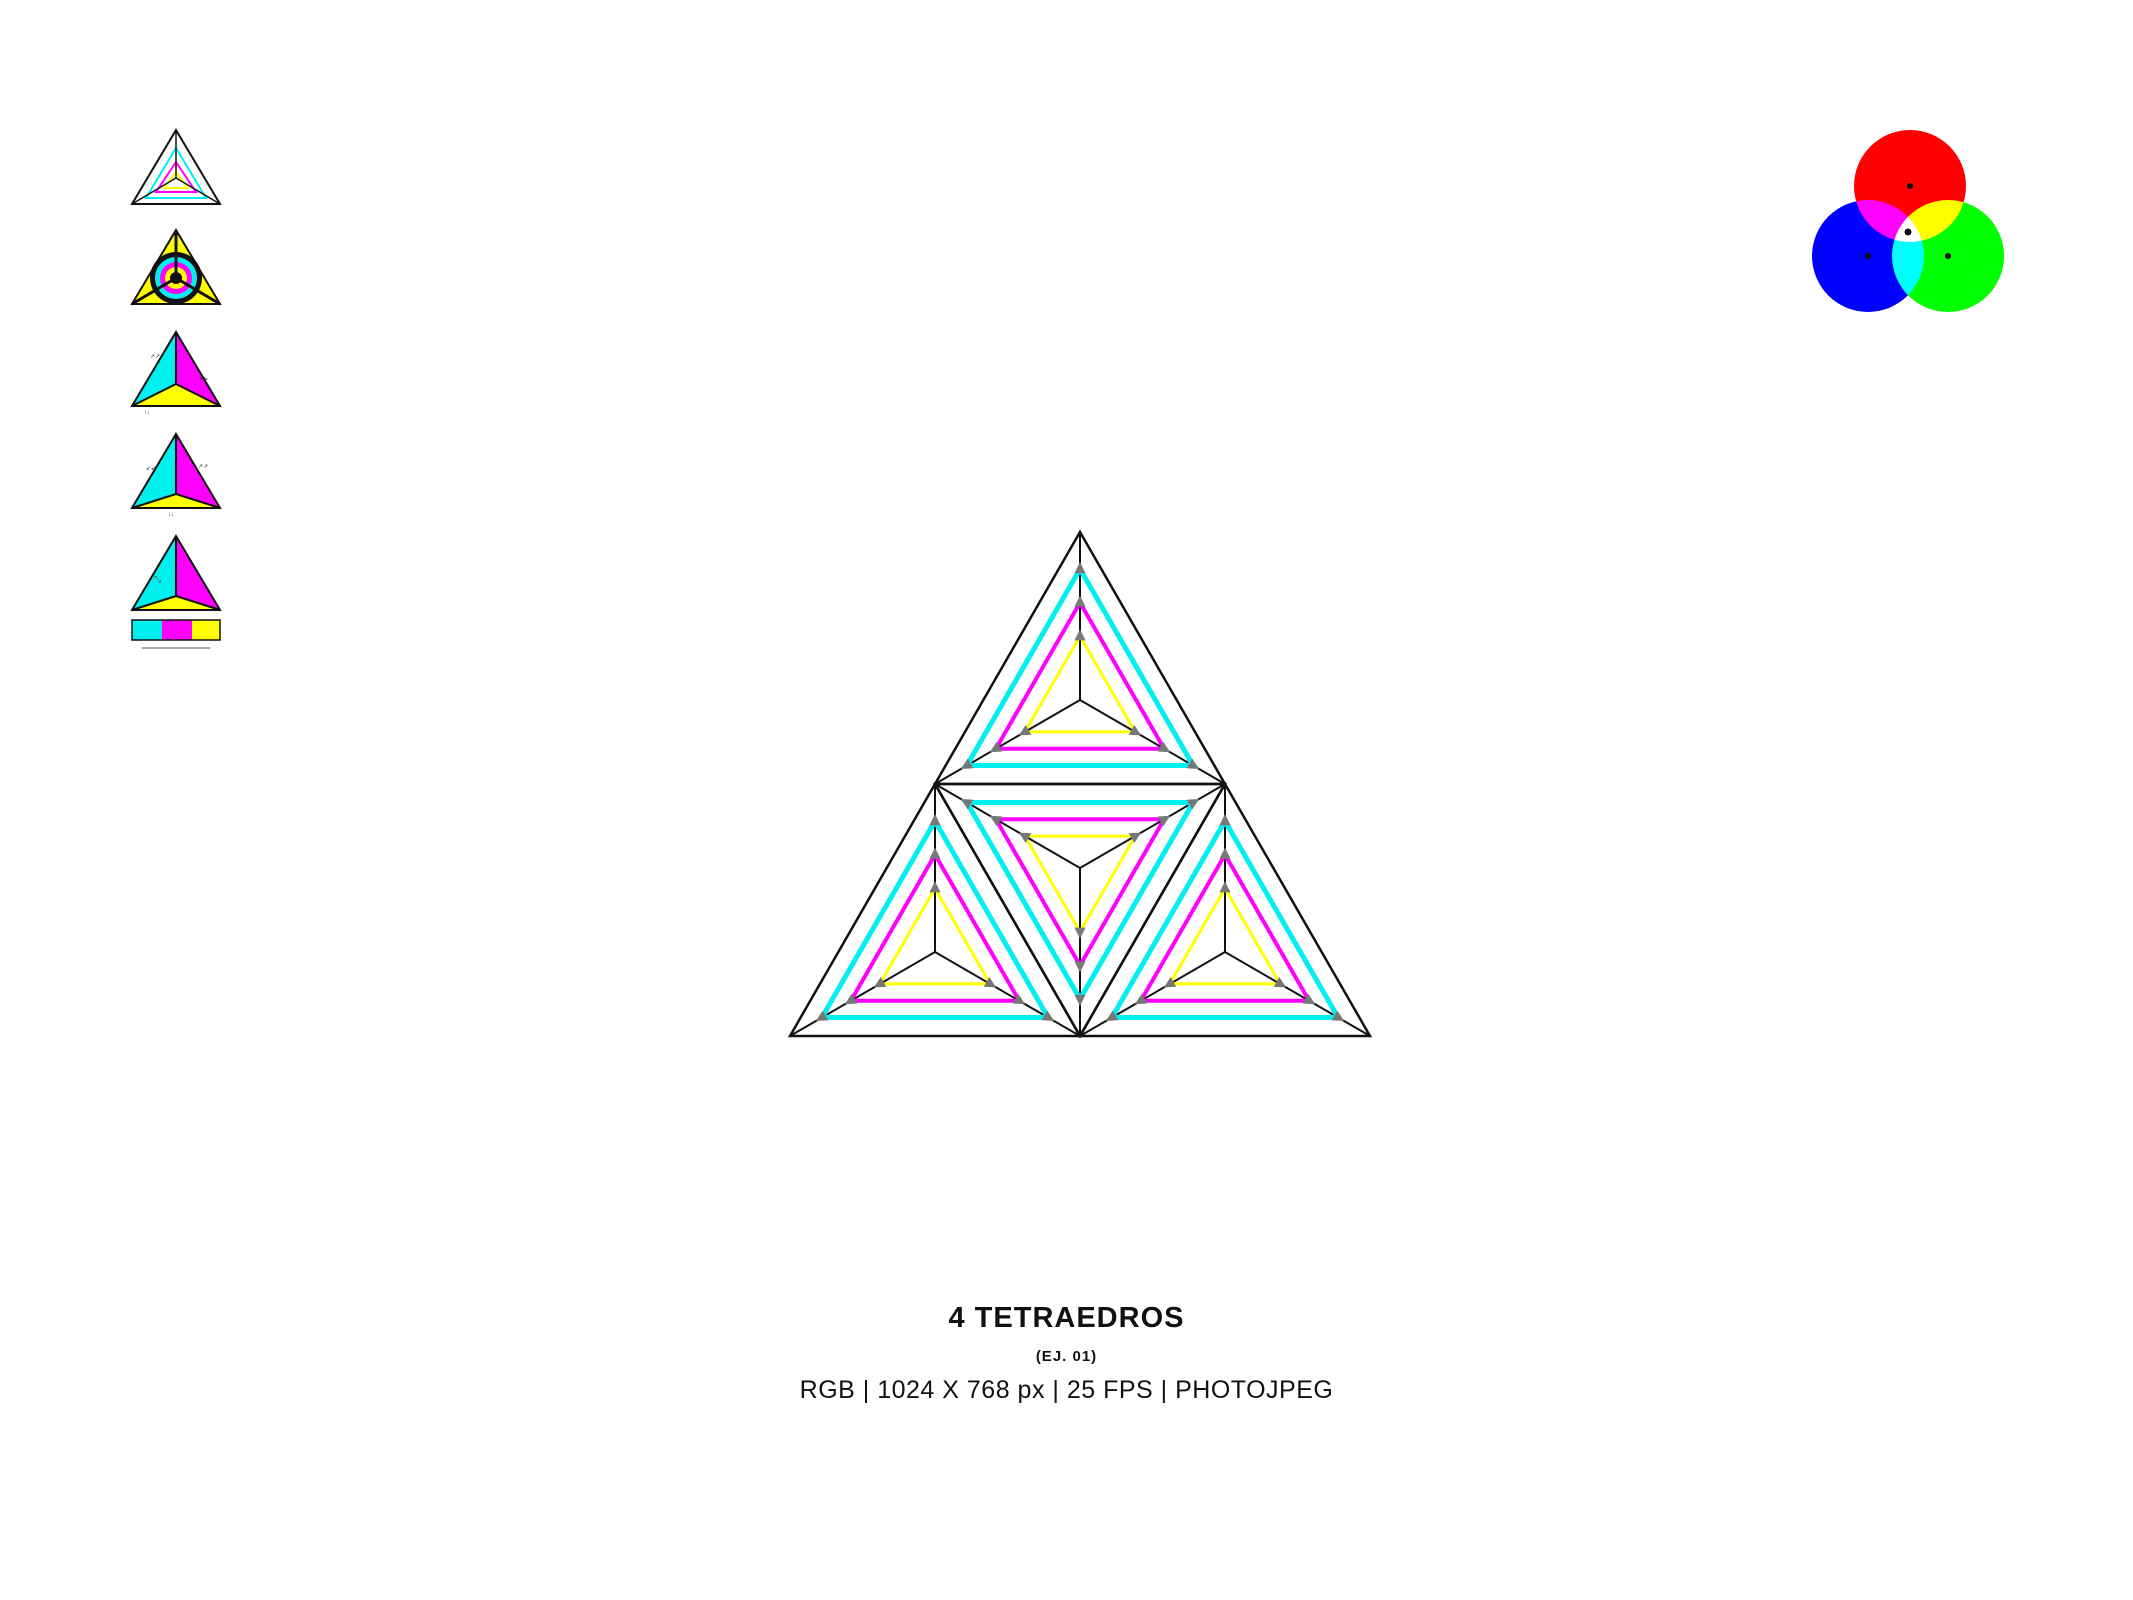 The width and height of the screenshot is (2133, 1600). What do you see at coordinates (1066, 1390) in the screenshot?
I see `caption-specs: RGB | 1024 X 768 px | 25 FPS | PHOTOJPEG` at bounding box center [1066, 1390].